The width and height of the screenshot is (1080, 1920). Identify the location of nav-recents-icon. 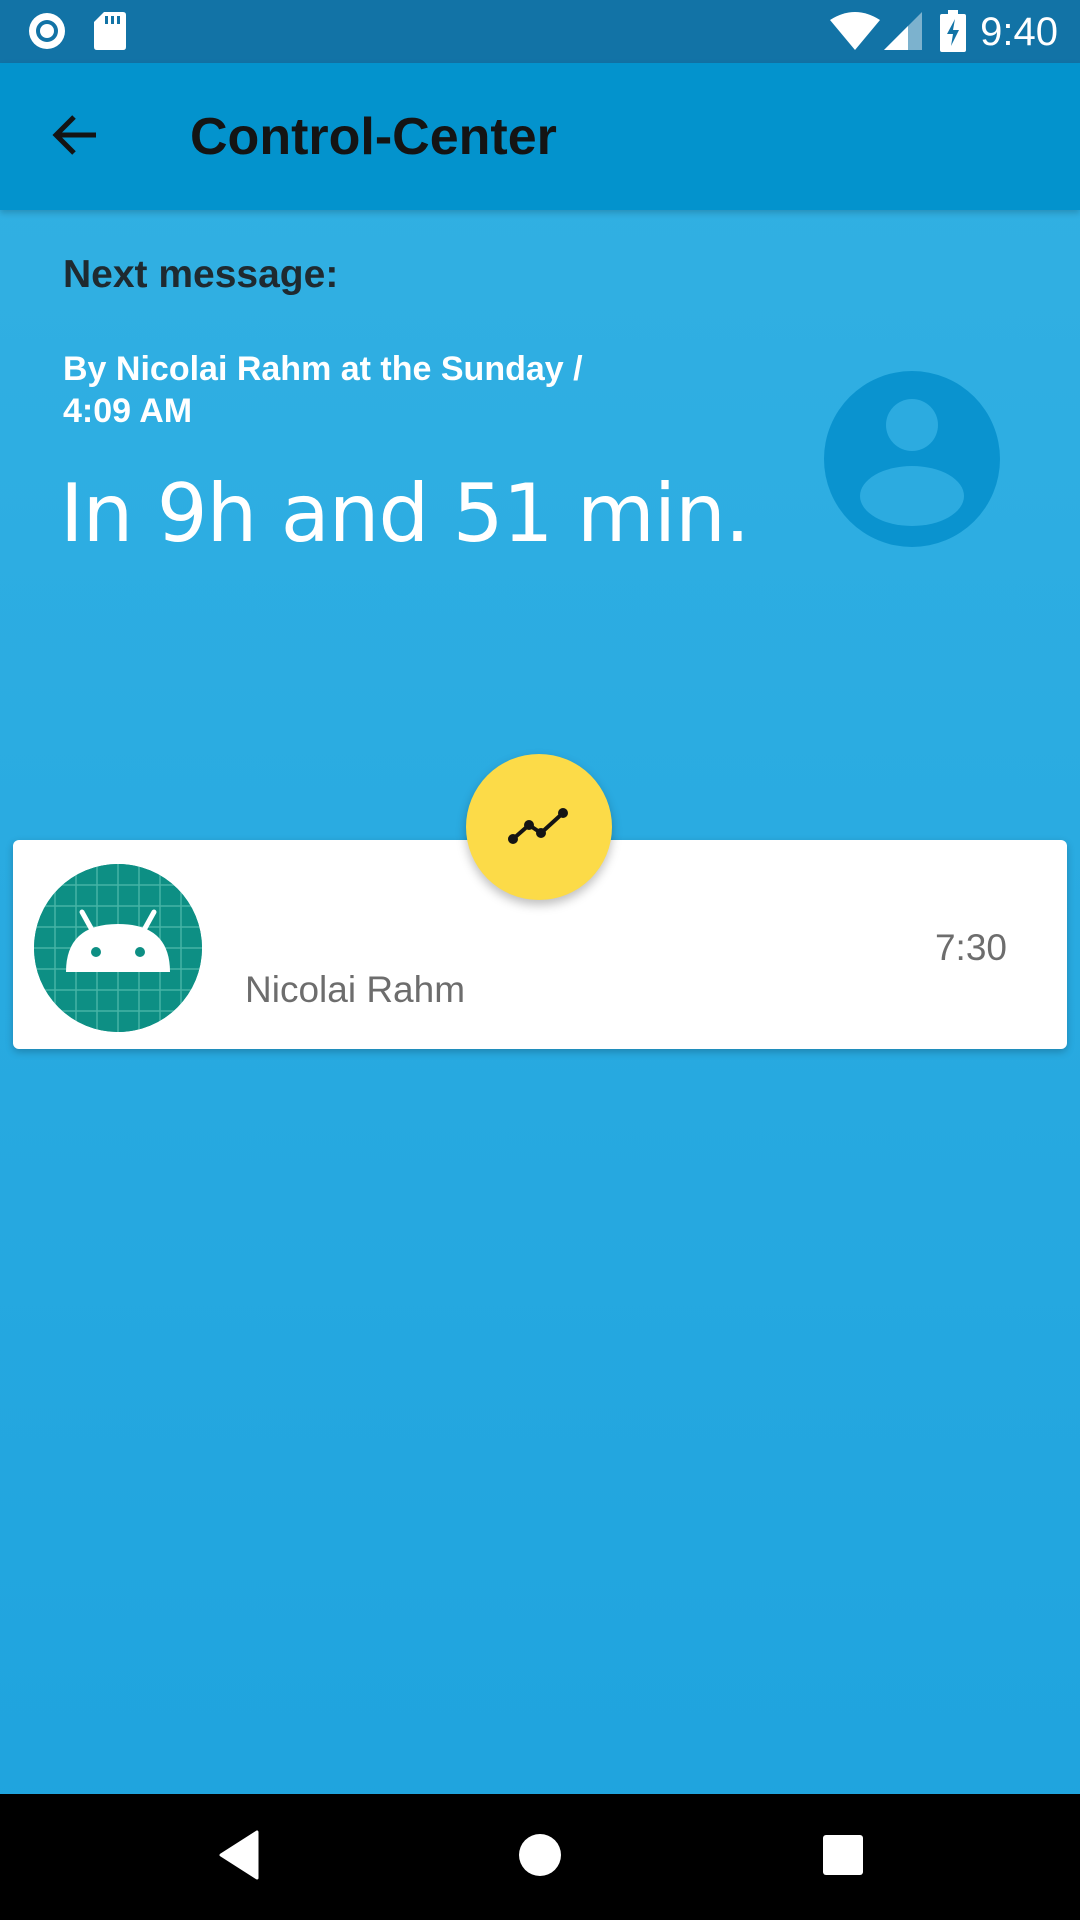
(843, 1857).